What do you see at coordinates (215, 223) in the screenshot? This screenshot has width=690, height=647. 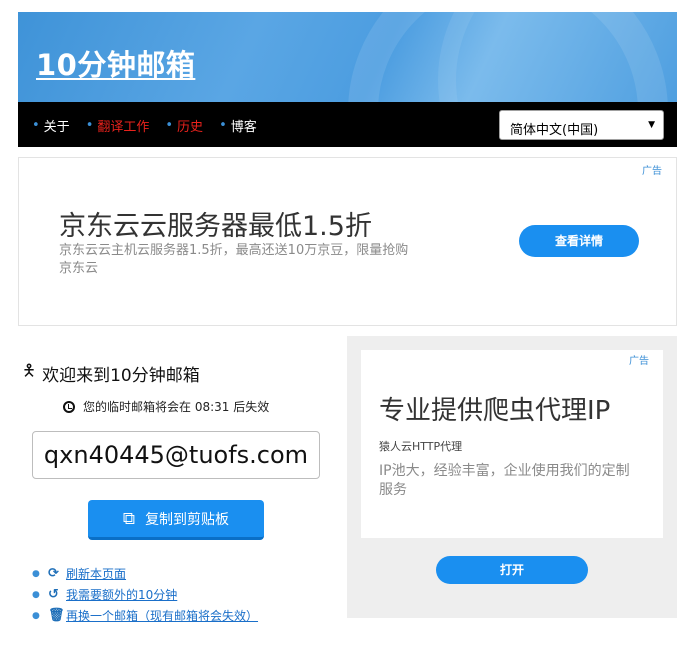 I see `ad-title: 京东云云服务器最低1.5折` at bounding box center [215, 223].